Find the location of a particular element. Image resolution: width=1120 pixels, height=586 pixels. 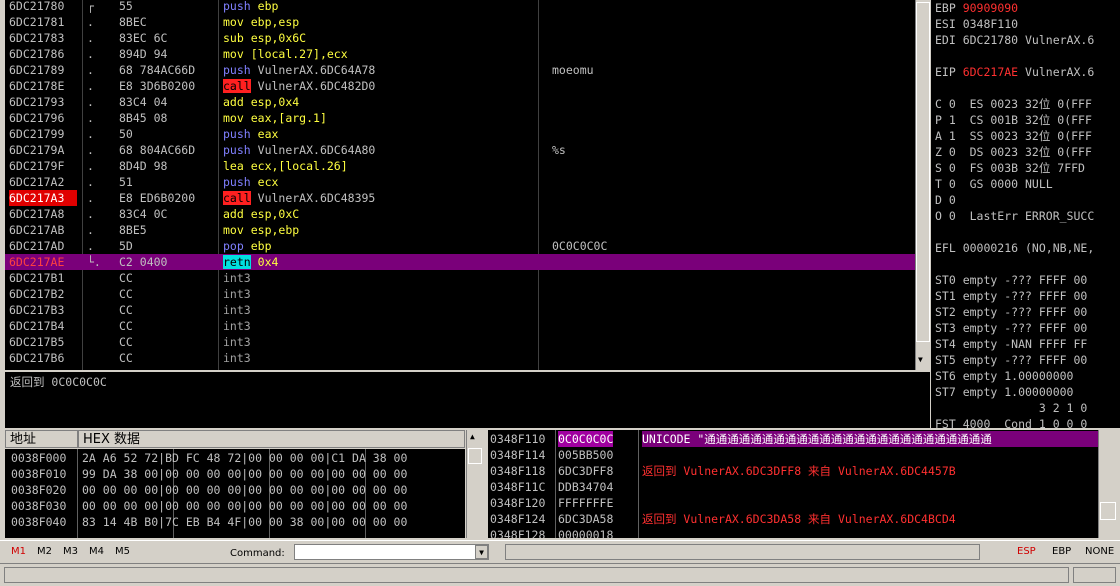

disasm-row: 6DC217B2 CC int3 is located at coordinates (460, 294).